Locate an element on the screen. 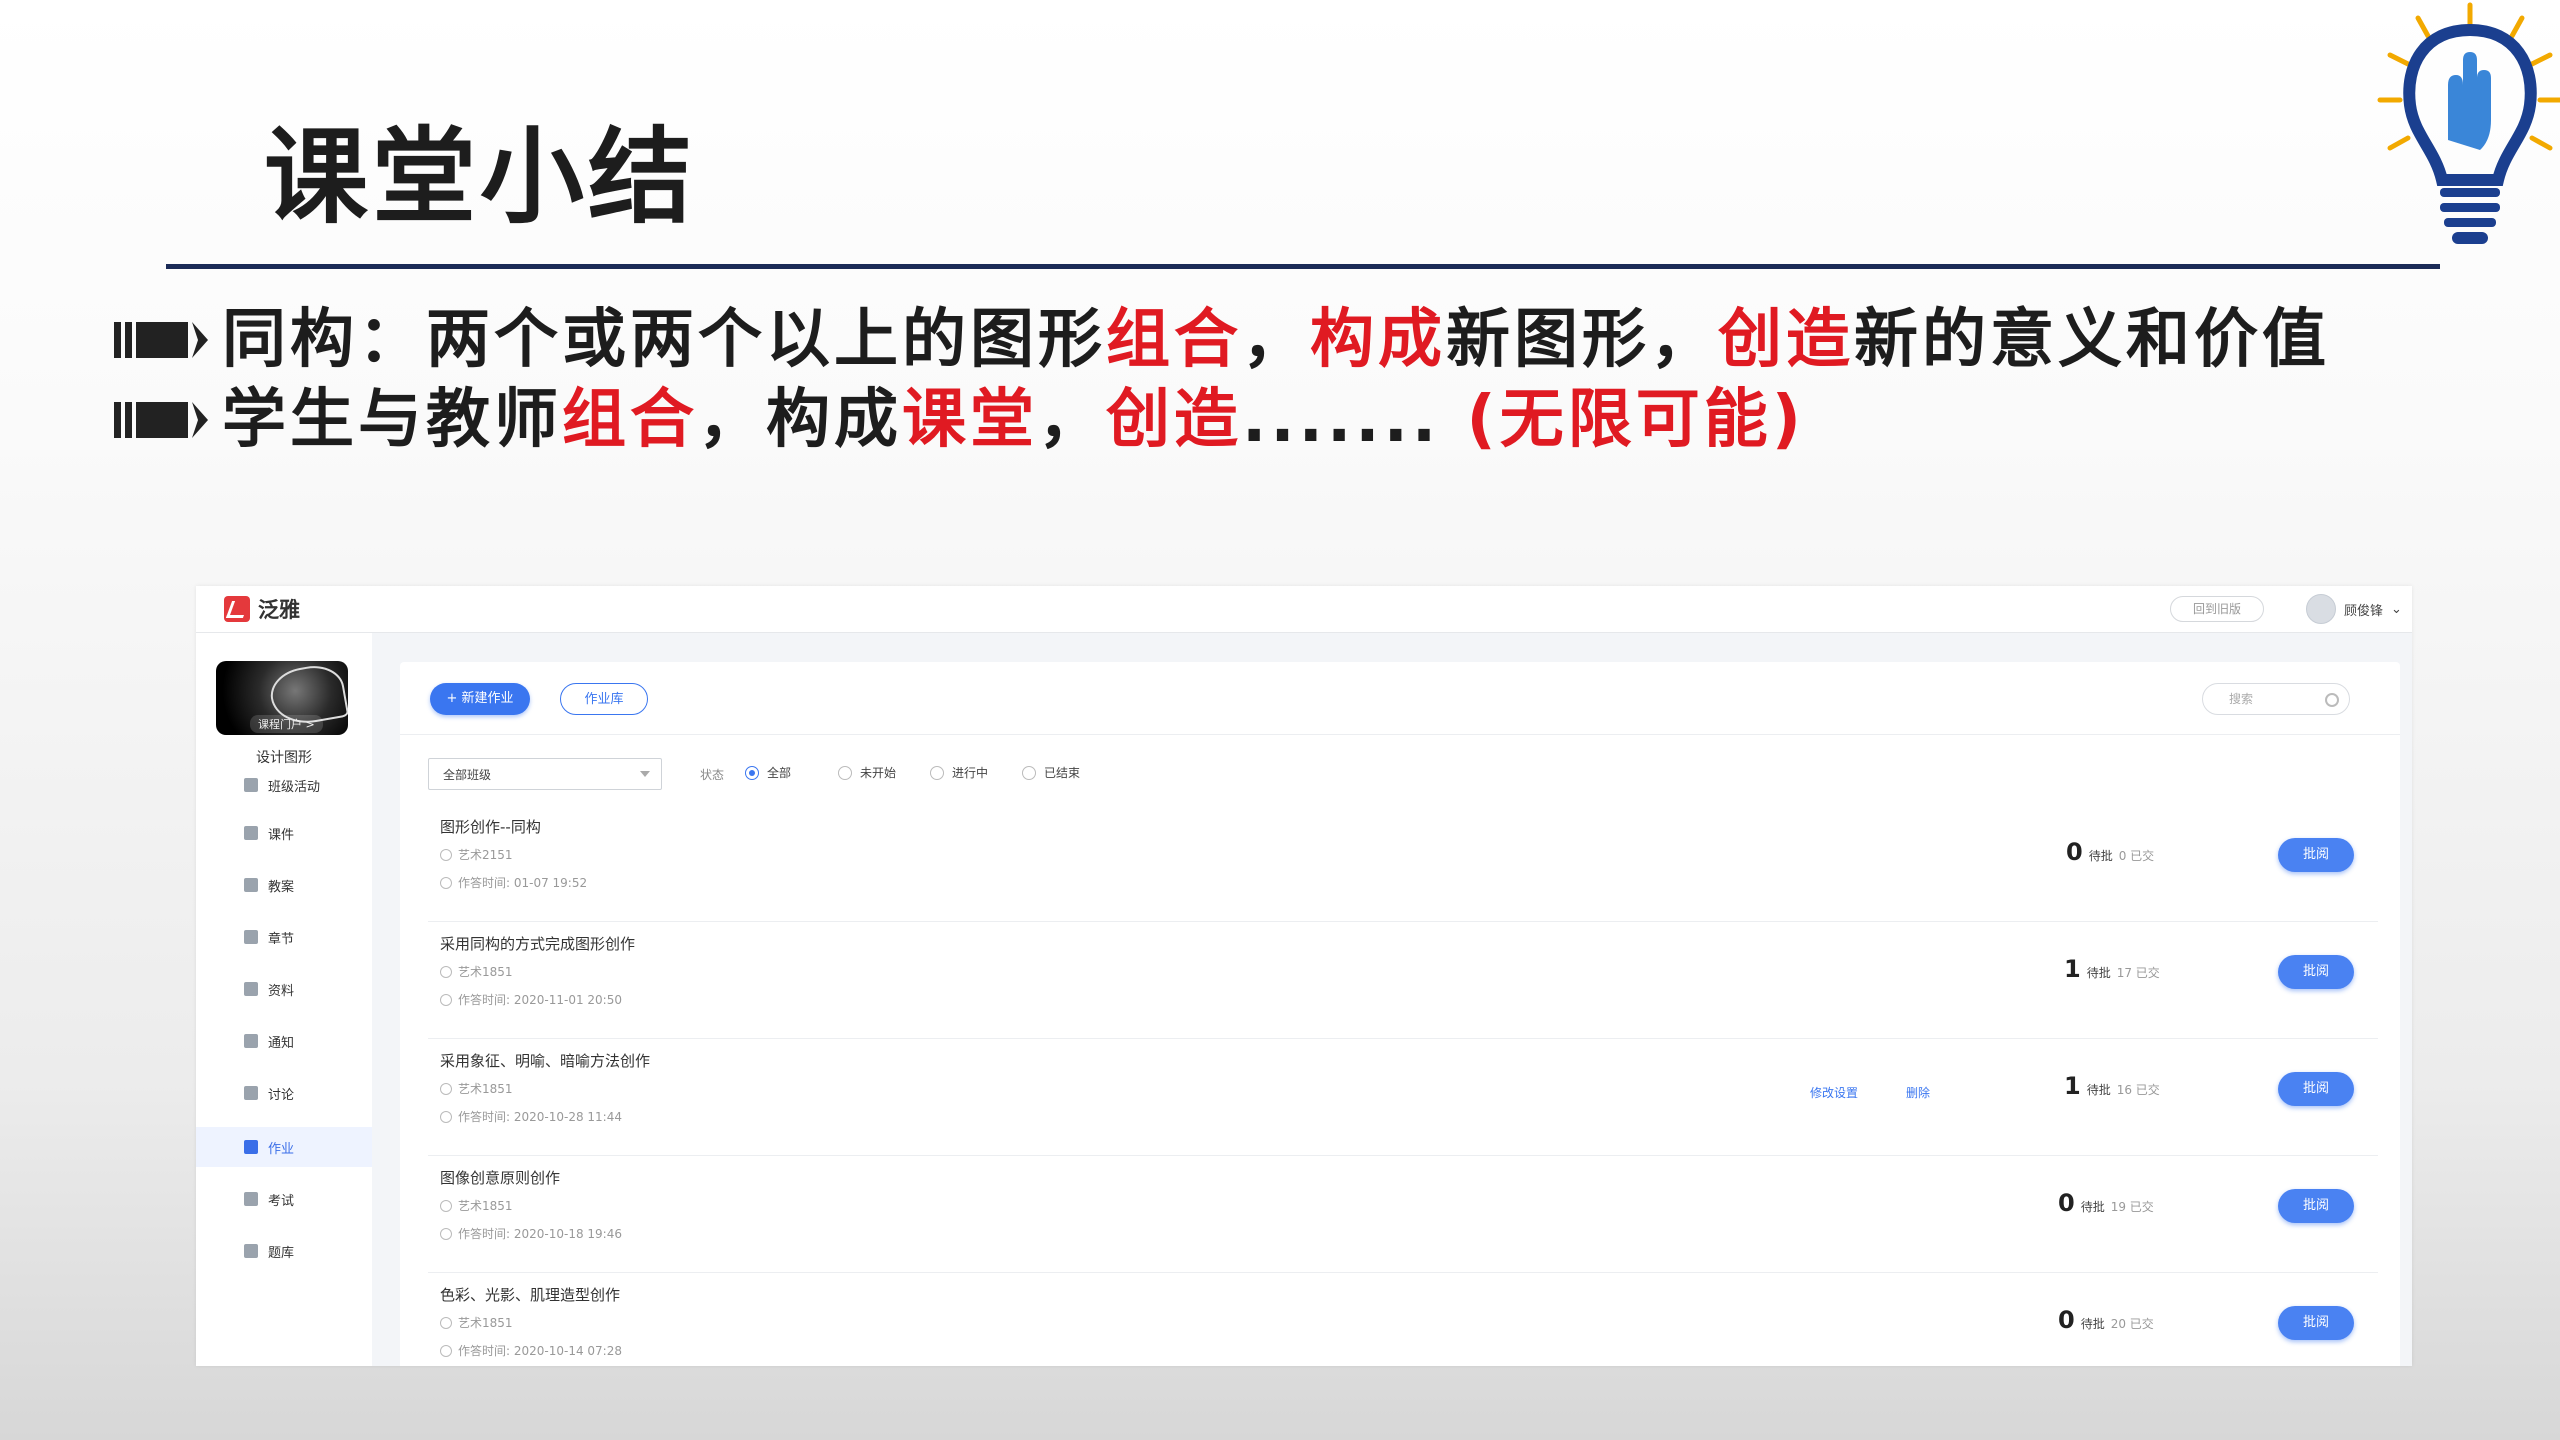 The height and width of the screenshot is (1440, 2560). bullet-1-seg-4: 构成 is located at coordinates (1378, 340).